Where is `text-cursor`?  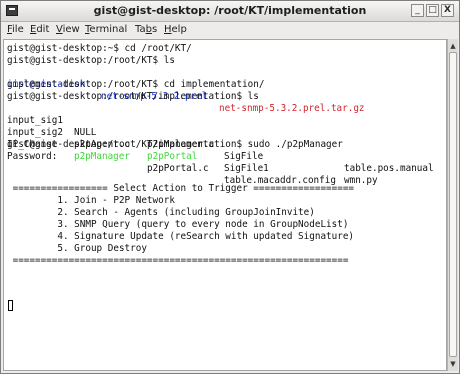
text-cursor is located at coordinates (10, 305).